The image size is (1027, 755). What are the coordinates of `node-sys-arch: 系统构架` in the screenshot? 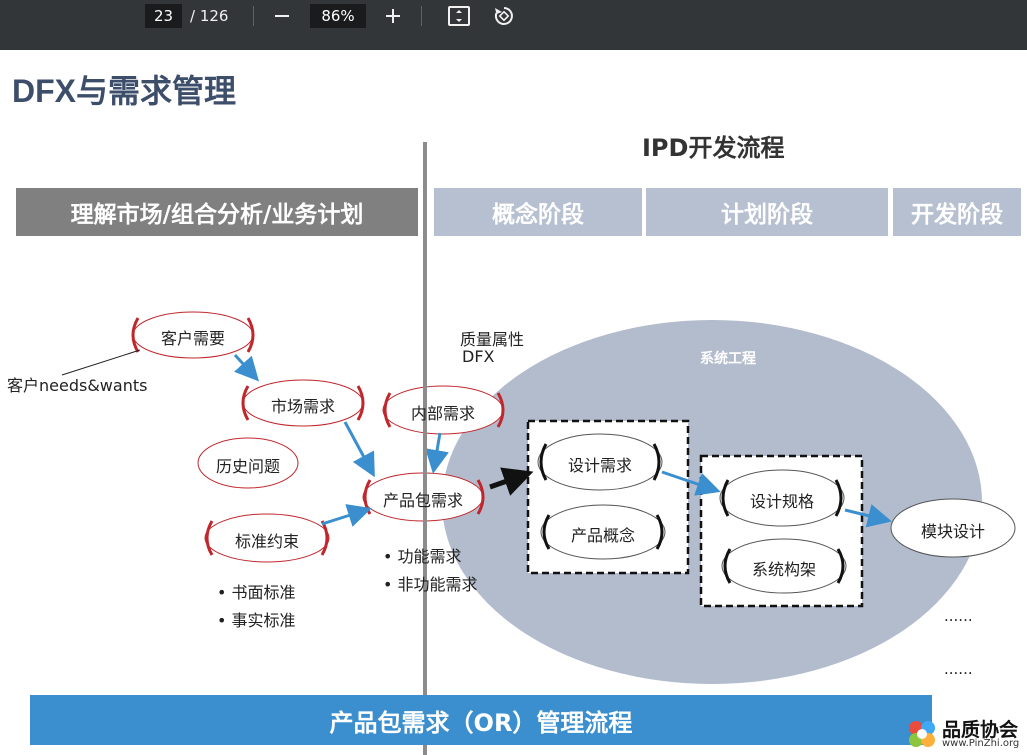 It's located at (783, 569).